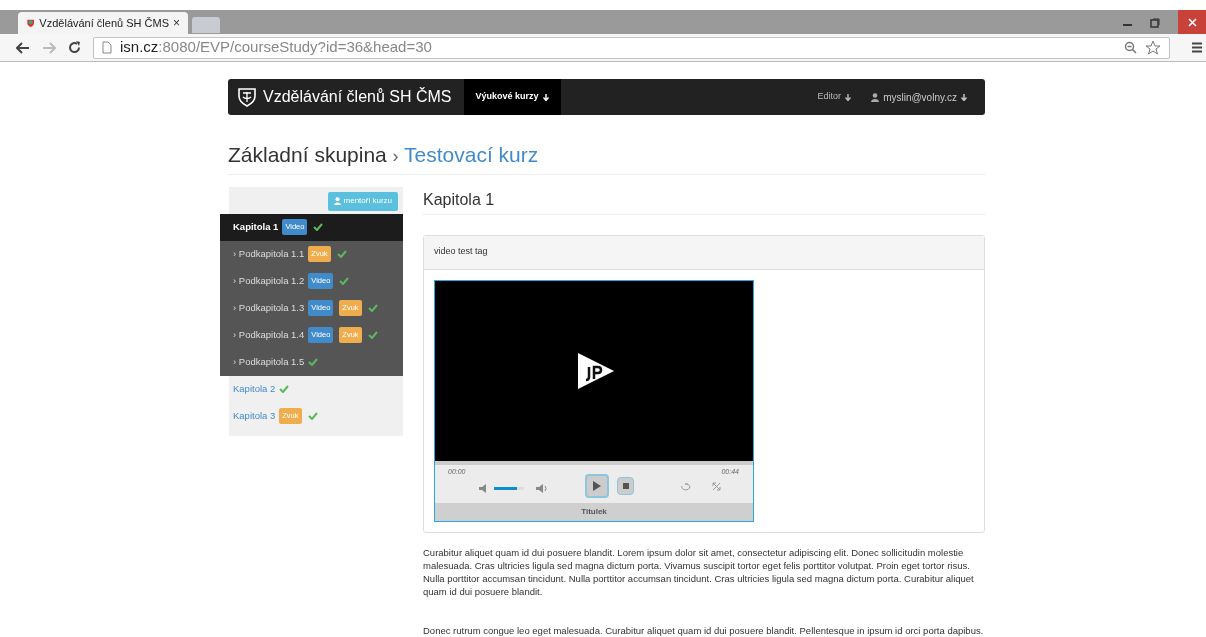 The image size is (1206, 637). Describe the element at coordinates (834, 97) in the screenshot. I see `nav-menu: Editor` at that location.